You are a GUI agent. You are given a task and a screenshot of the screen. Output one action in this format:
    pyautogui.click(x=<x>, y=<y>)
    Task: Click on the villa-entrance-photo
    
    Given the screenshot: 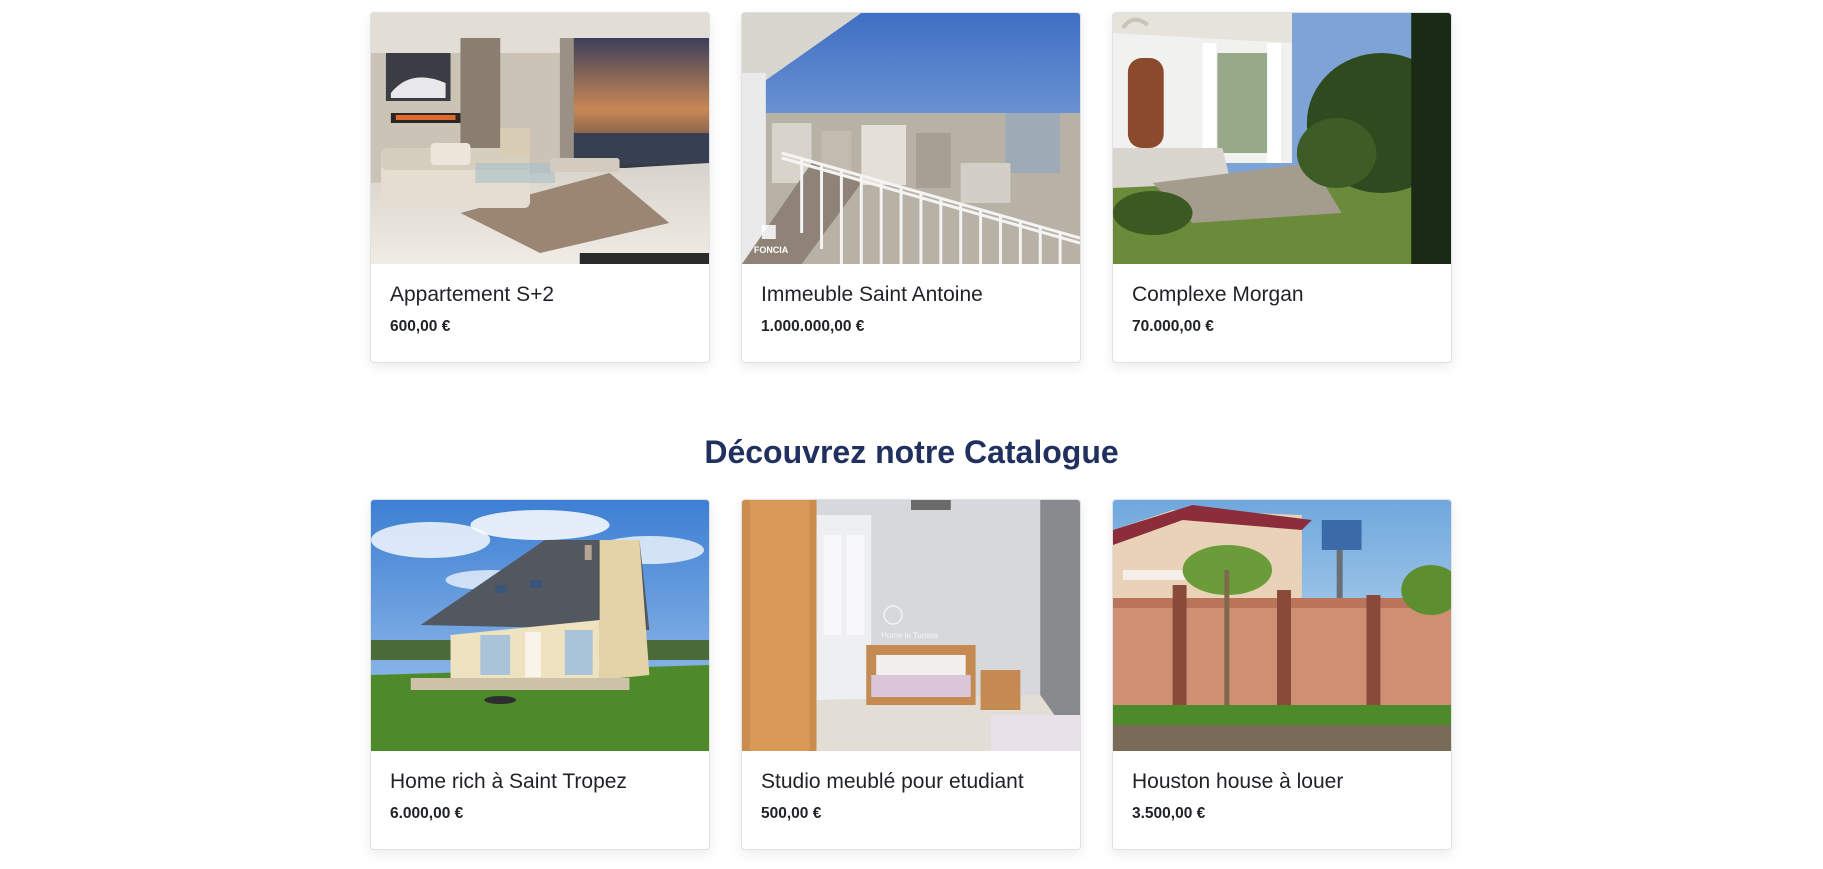 What is the action you would take?
    pyautogui.click(x=1282, y=138)
    